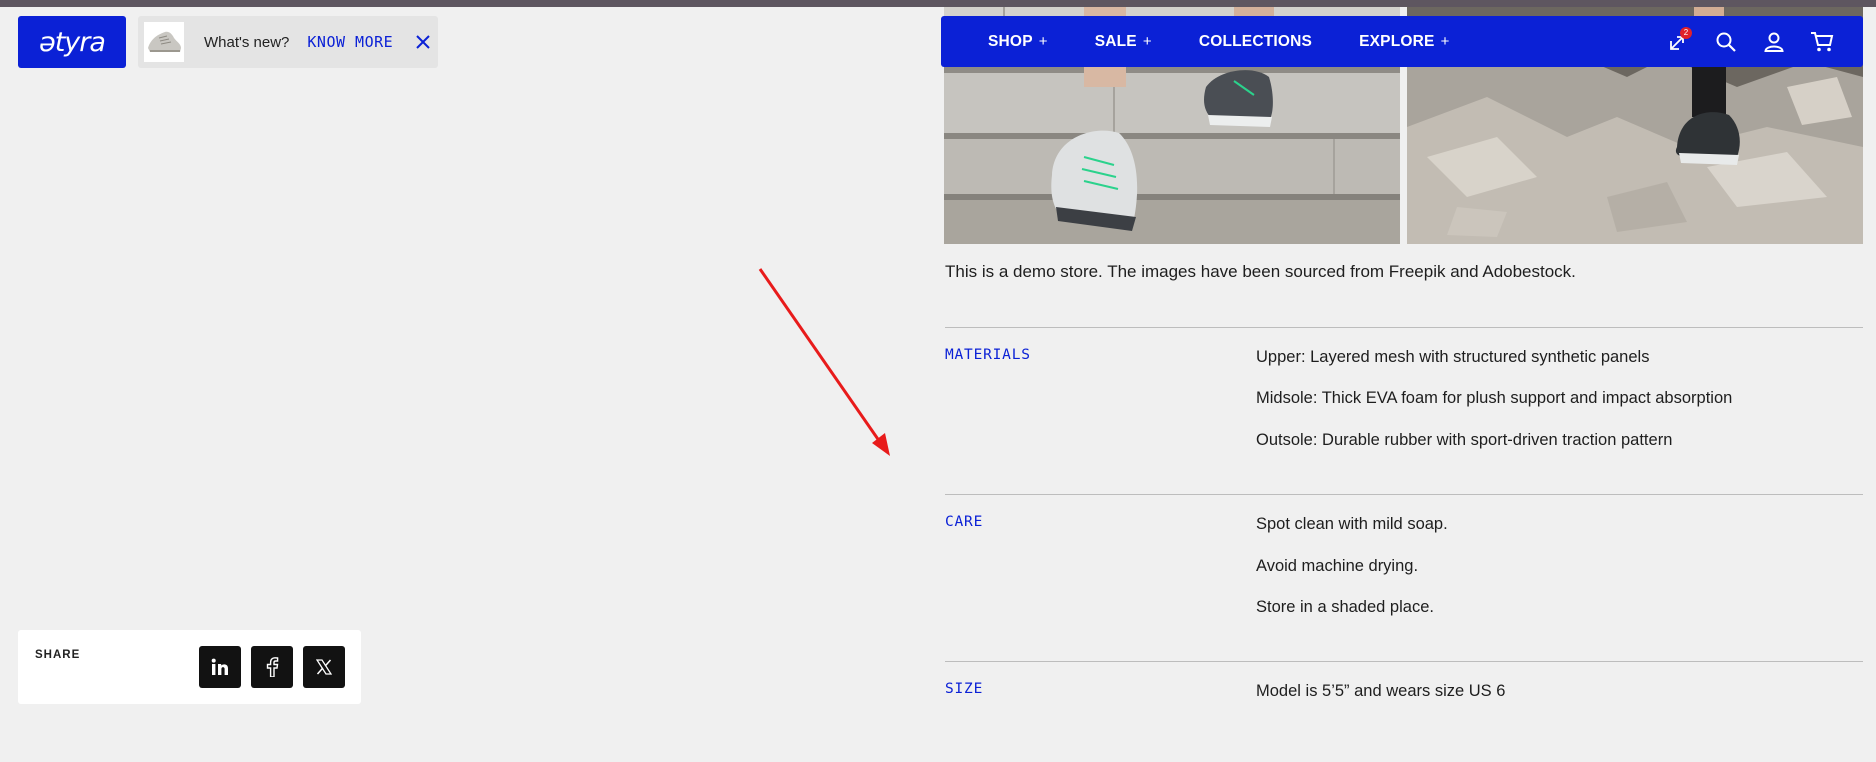 This screenshot has height=762, width=1876. Describe the element at coordinates (324, 667) in the screenshot. I see `x-icon` at that location.